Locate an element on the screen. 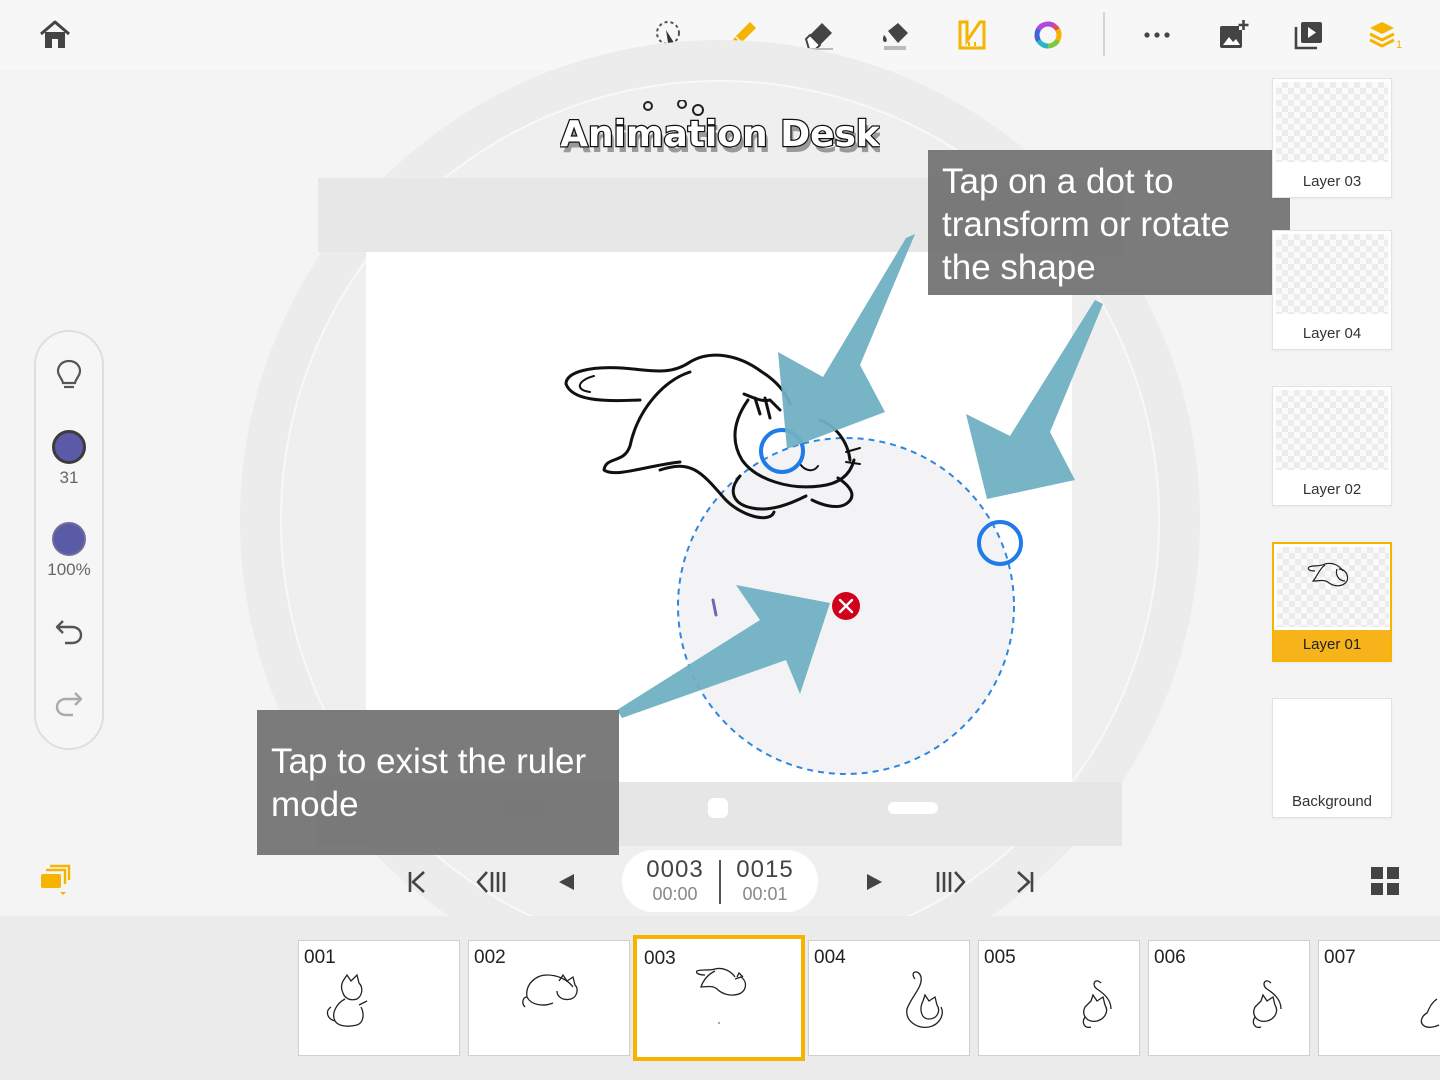  opacity-swatch is located at coordinates (69, 539).